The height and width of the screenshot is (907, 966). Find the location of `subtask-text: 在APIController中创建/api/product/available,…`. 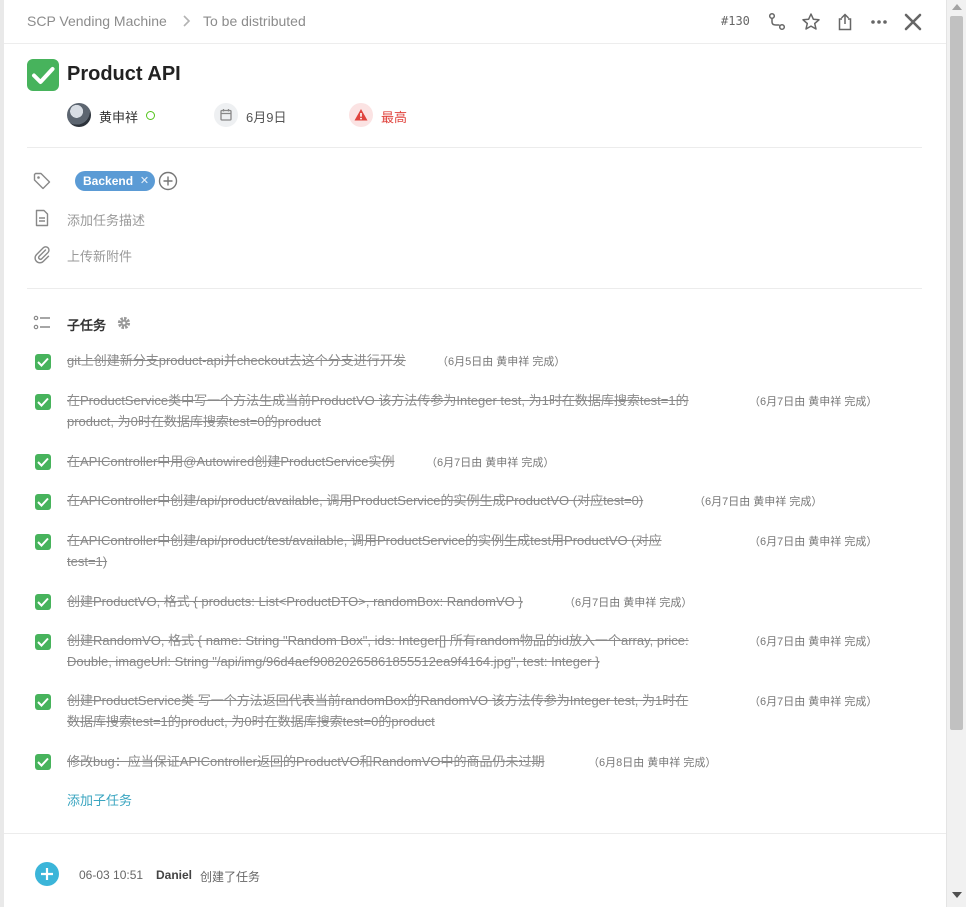

subtask-text: 在APIController中创建/api/product/available,… is located at coordinates (355, 500).